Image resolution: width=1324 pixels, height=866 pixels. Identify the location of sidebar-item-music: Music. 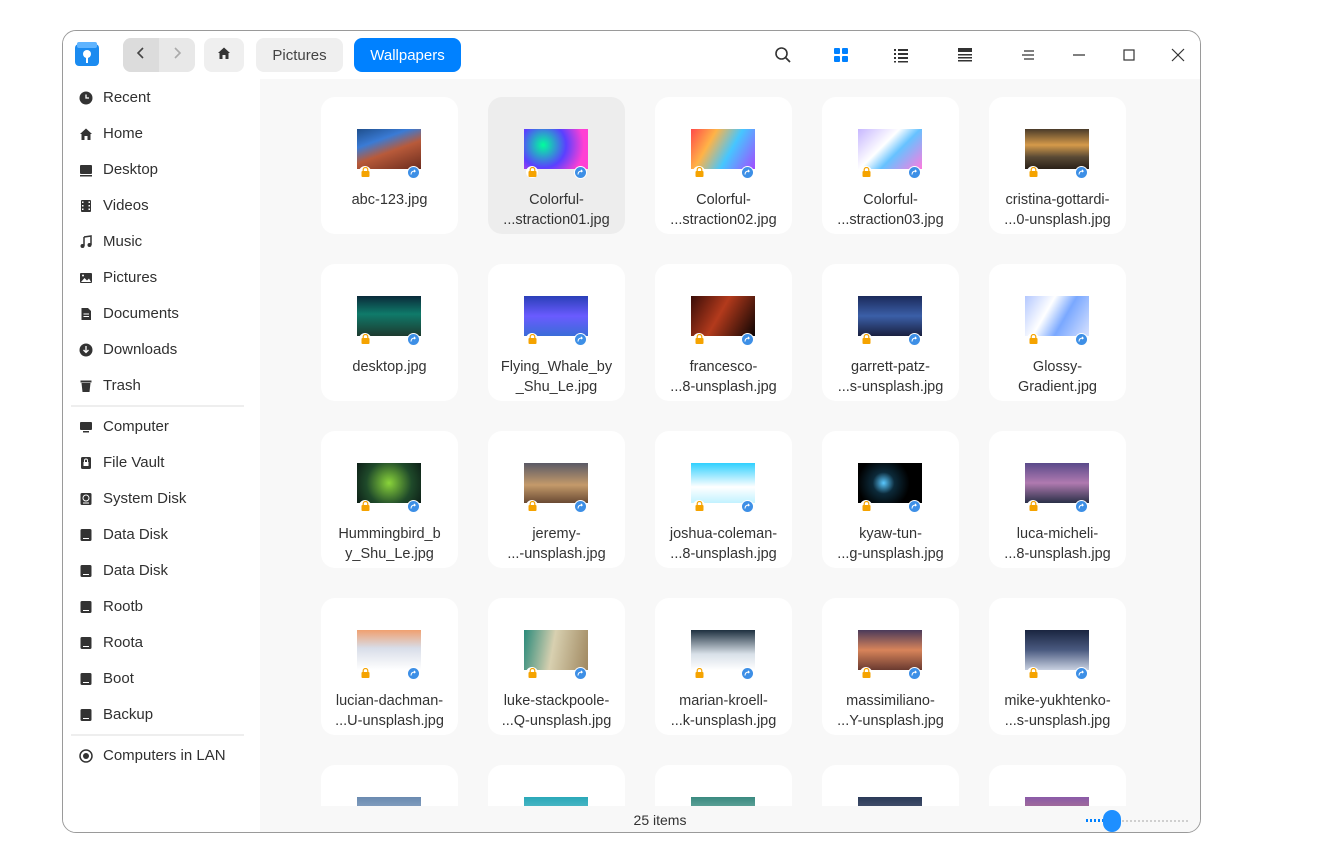
(161, 242).